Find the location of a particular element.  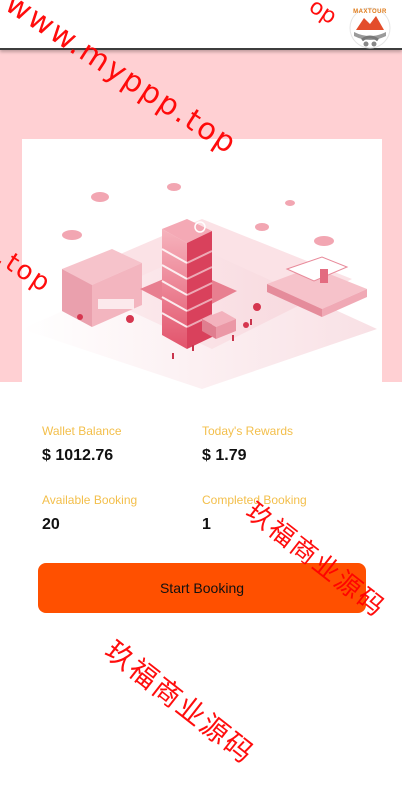

todays-rewards-stat: Today's Rewards $ 1.79 is located at coordinates (282, 444).